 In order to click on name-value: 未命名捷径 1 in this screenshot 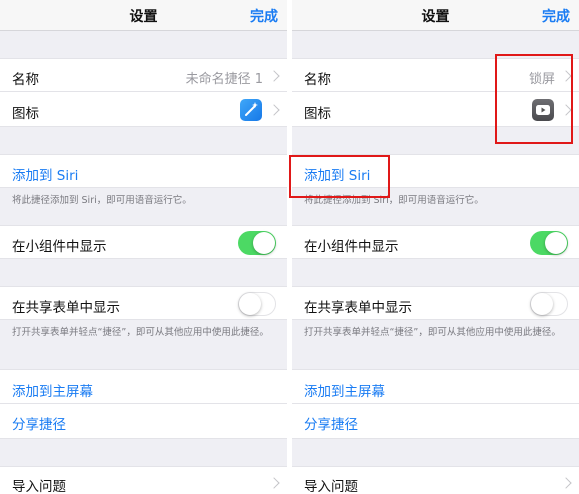, I will do `click(224, 79)`.